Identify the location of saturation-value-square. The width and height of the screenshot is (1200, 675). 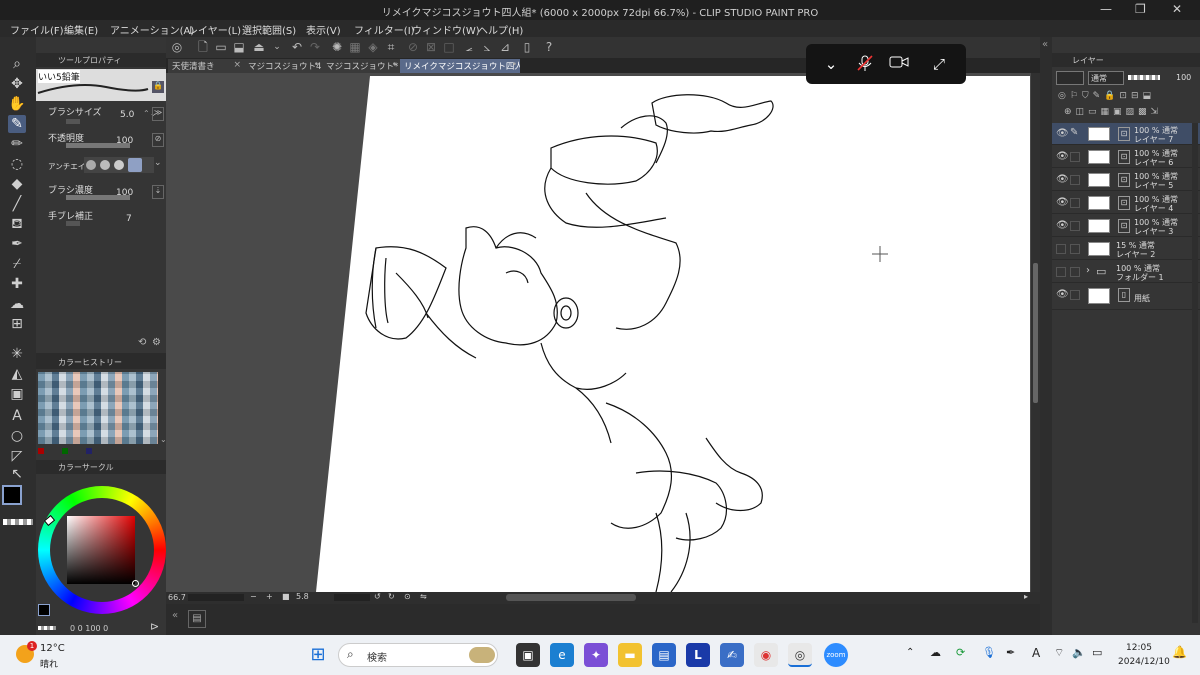
(101, 550).